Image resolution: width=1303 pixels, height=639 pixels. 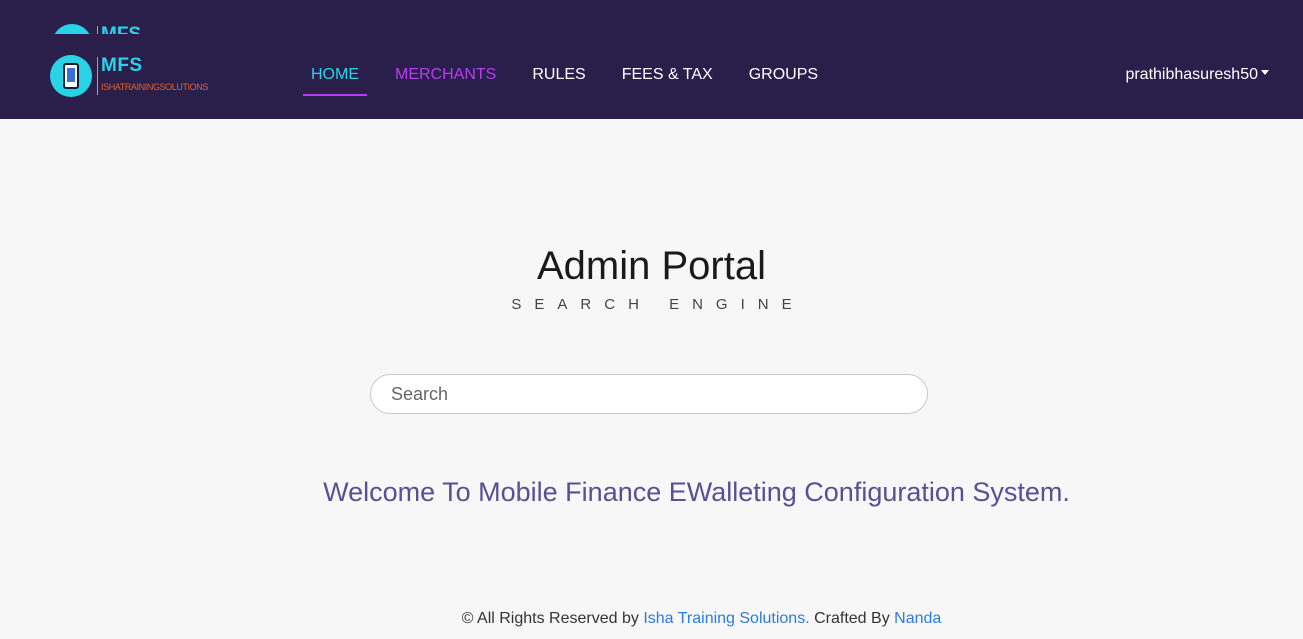 I want to click on footer-crafted-by: Crafted By, so click(x=852, y=618).